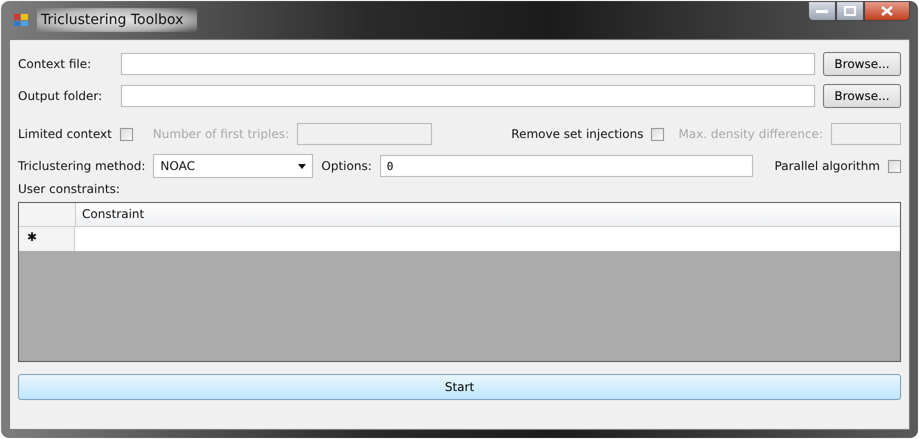 The height and width of the screenshot is (439, 919). Describe the element at coordinates (566, 166) in the screenshot. I see `options-field: 0` at that location.